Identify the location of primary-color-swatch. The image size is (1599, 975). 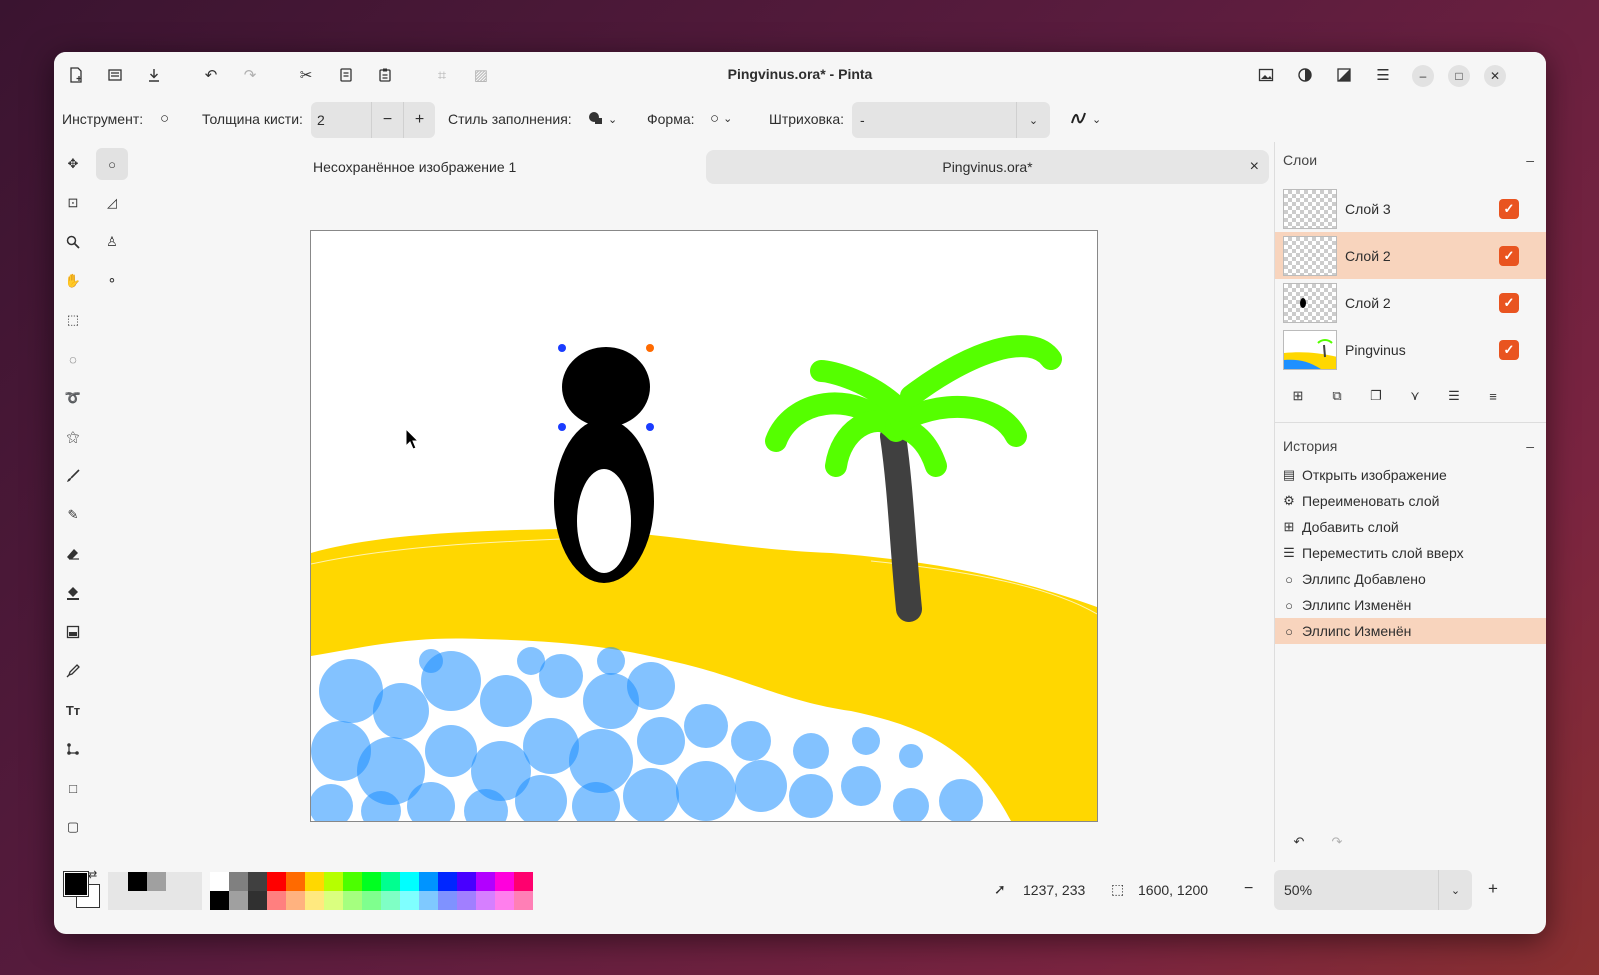
(76, 884).